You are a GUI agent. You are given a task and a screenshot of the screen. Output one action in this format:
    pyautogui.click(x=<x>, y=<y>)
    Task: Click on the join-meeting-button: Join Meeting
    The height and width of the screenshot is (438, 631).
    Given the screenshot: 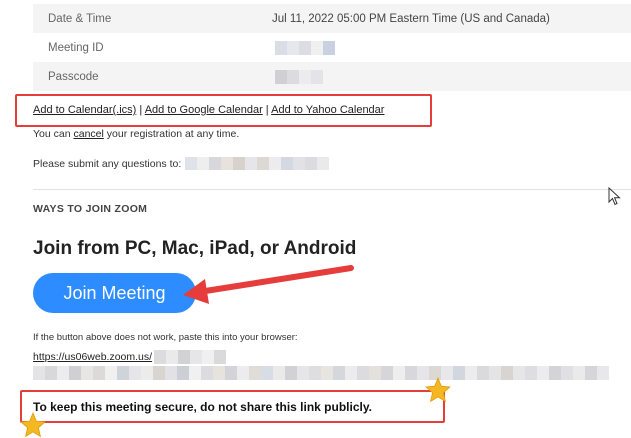 What is the action you would take?
    pyautogui.click(x=114, y=293)
    